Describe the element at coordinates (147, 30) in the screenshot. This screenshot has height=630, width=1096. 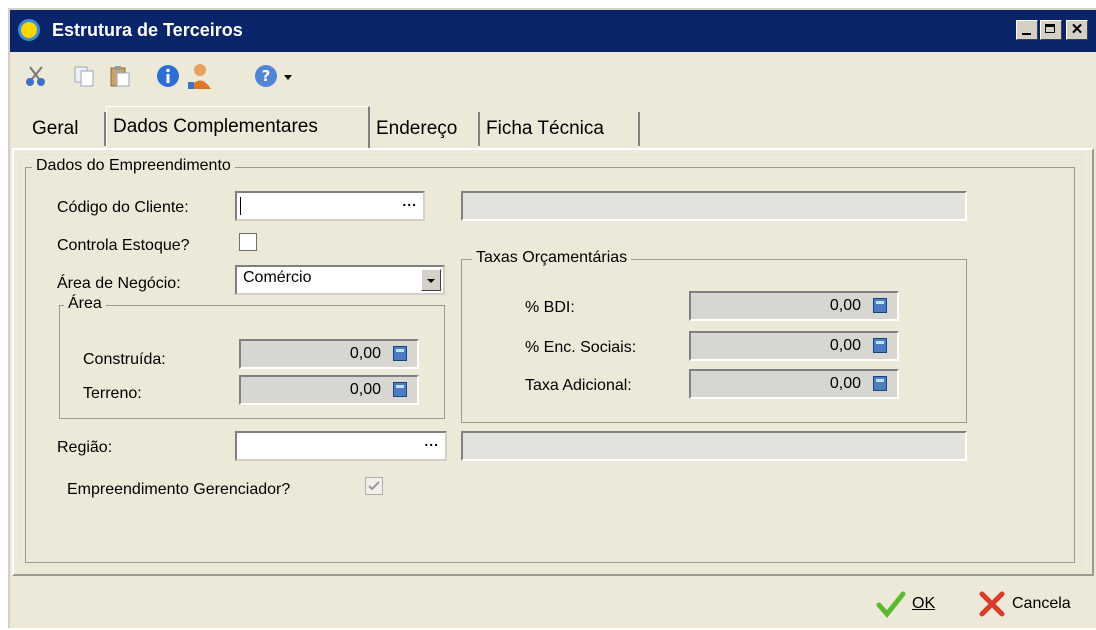
I see `window-title: Estrutura de Terceiros` at that location.